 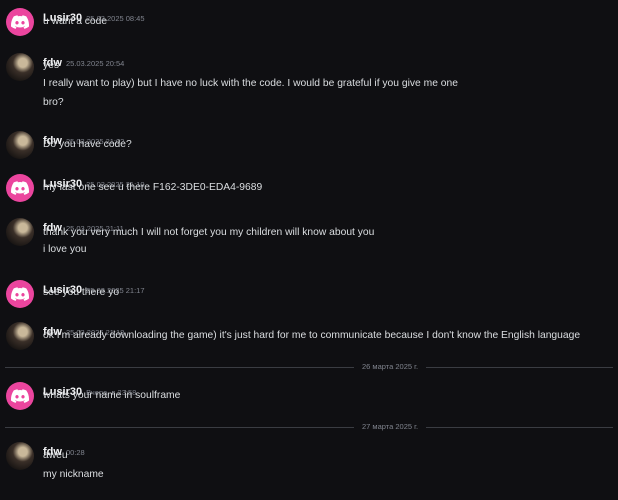 I want to click on message-timestamp: 25.03.2025 20:54, so click(x=95, y=63).